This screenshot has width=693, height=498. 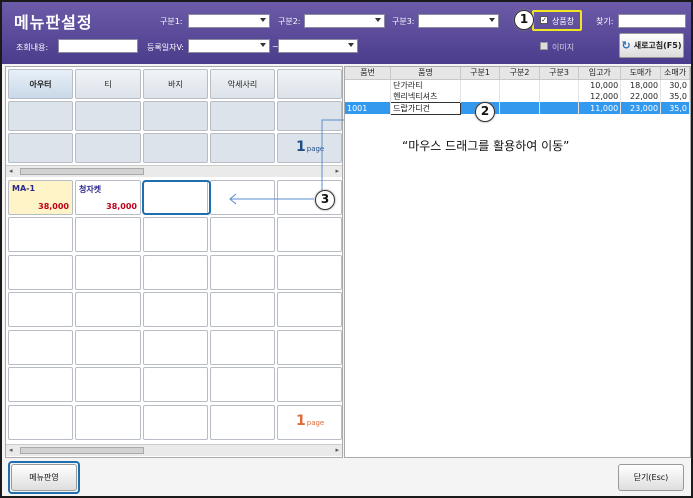 What do you see at coordinates (368, 73) in the screenshot?
I see `col-header: 품번` at bounding box center [368, 73].